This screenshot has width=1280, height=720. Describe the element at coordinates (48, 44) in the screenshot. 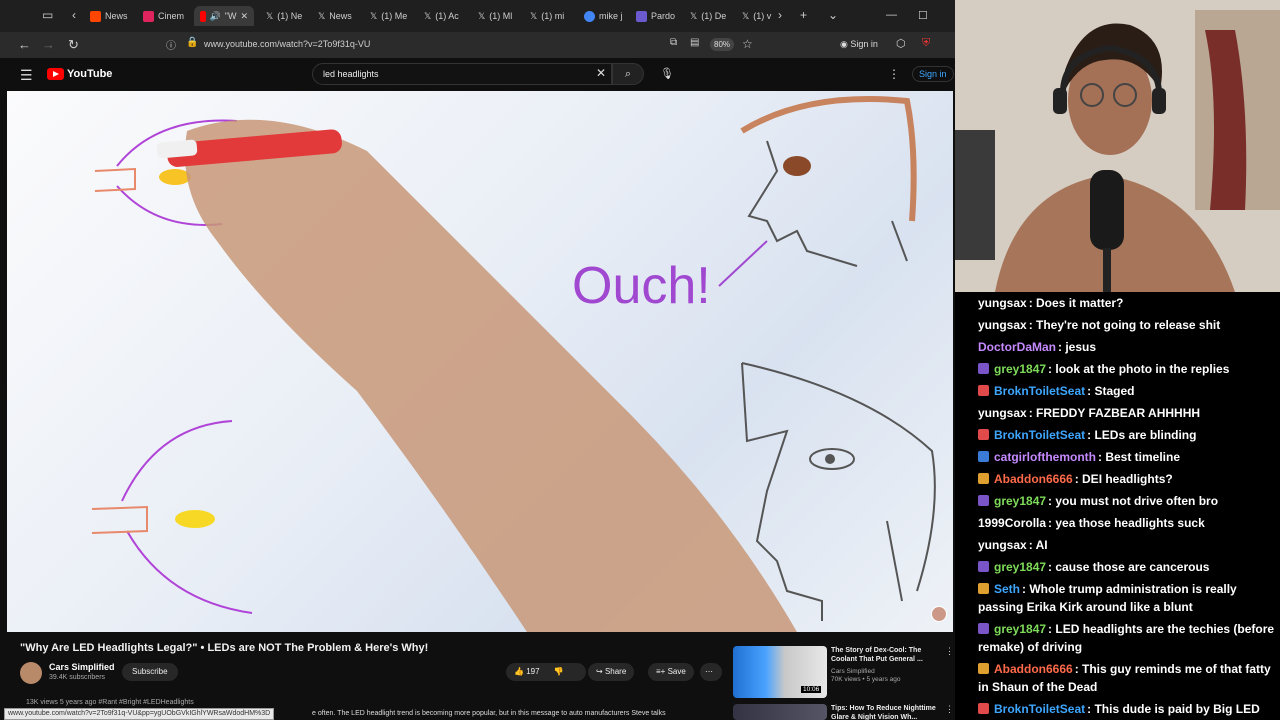

I see `forward-icon: →` at that location.